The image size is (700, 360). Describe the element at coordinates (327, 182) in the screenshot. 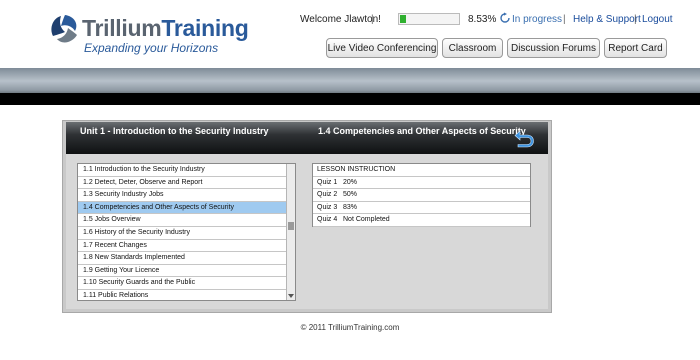

I see `quiz-name: Quiz 1` at that location.